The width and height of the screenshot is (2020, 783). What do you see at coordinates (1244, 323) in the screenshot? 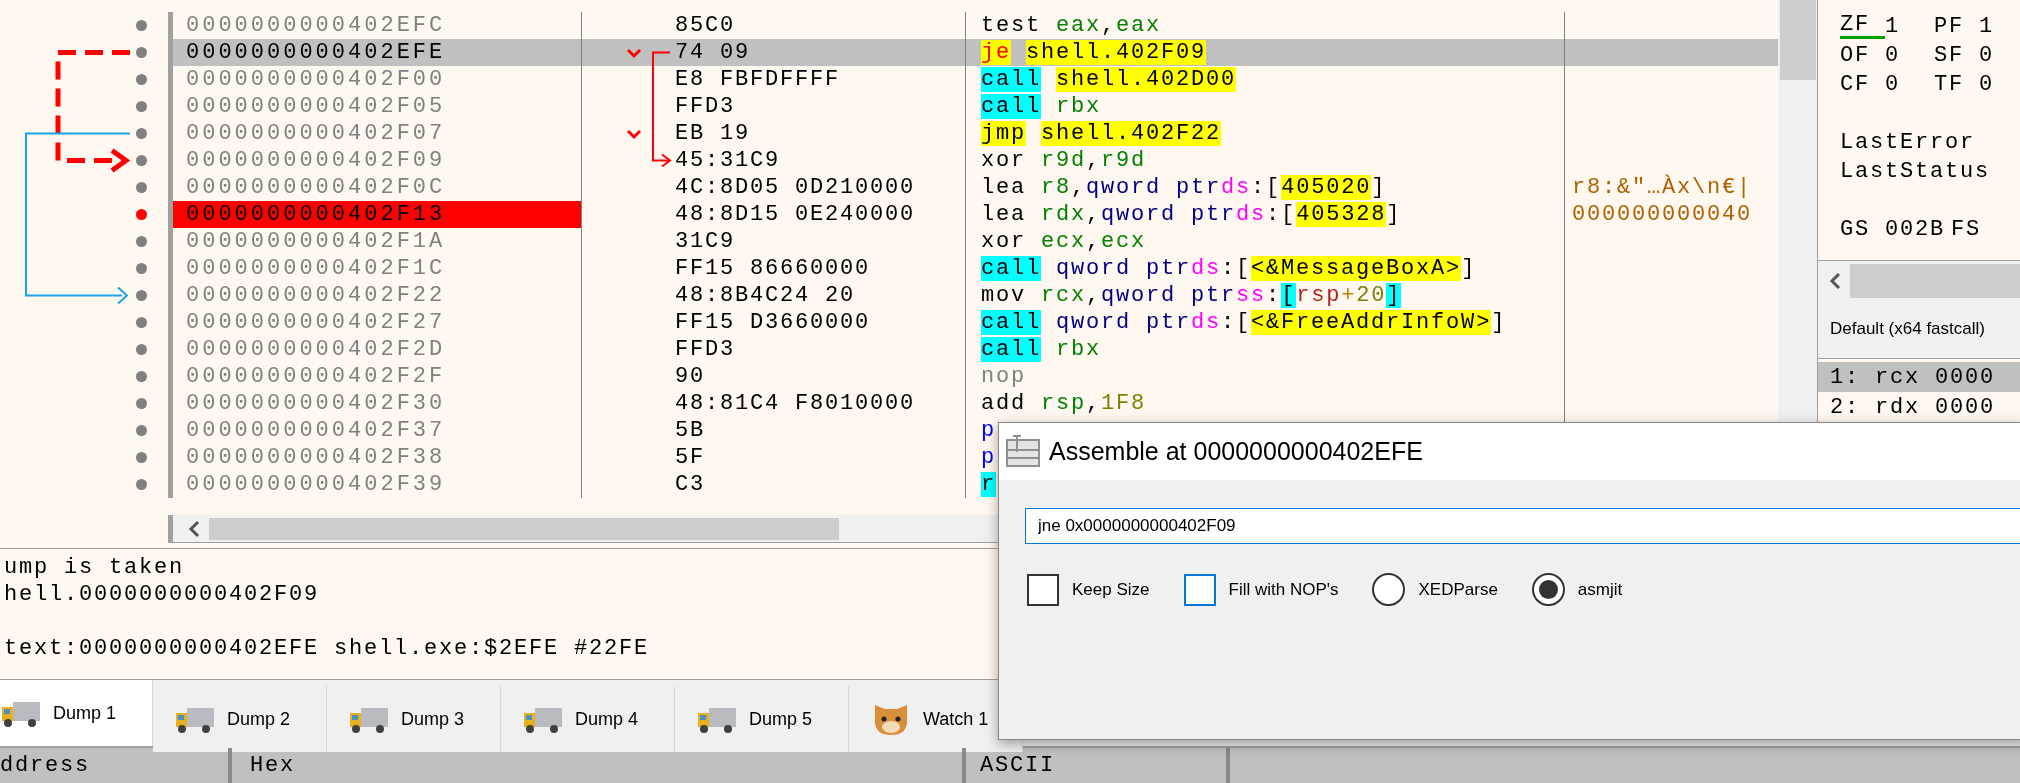
I see `instruction-text: call qword ptrds:[<&FreeAddrInfoW>]` at bounding box center [1244, 323].